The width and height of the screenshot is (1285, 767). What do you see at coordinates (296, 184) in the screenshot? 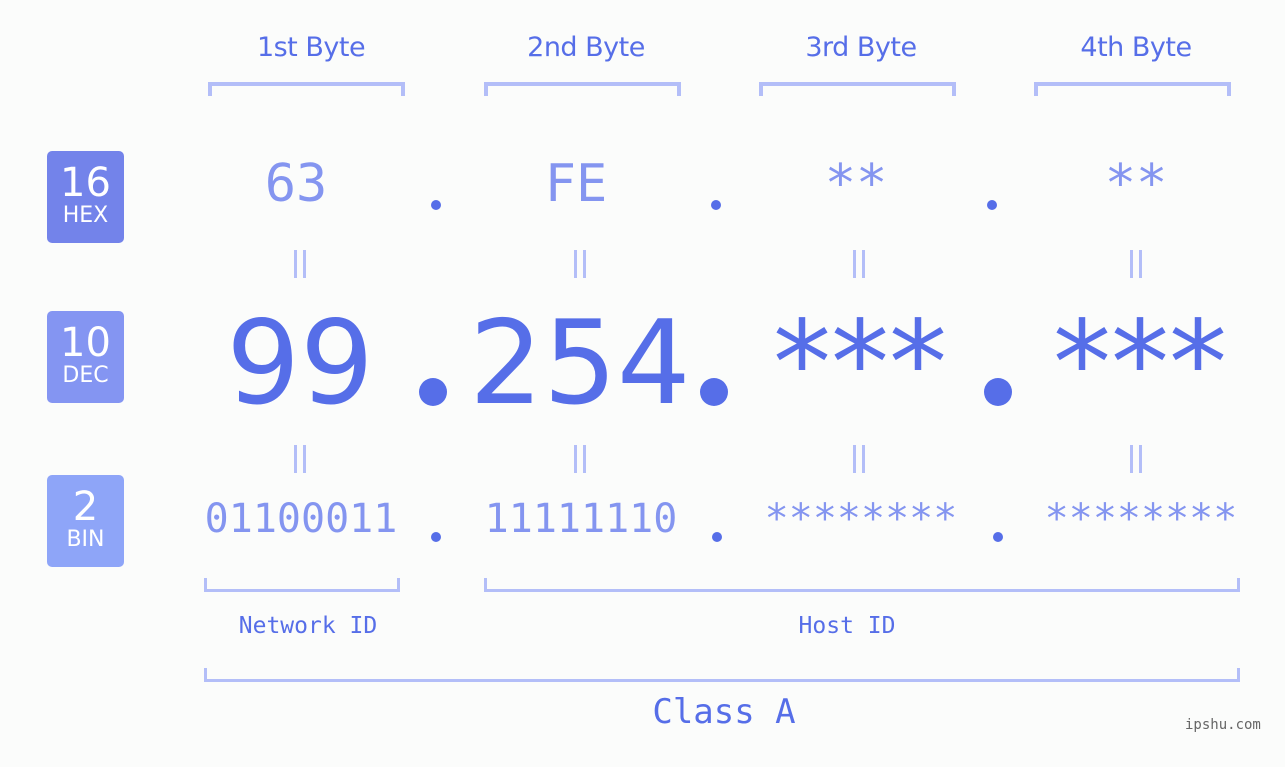
I see `hex-byte-1: 63` at bounding box center [296, 184].